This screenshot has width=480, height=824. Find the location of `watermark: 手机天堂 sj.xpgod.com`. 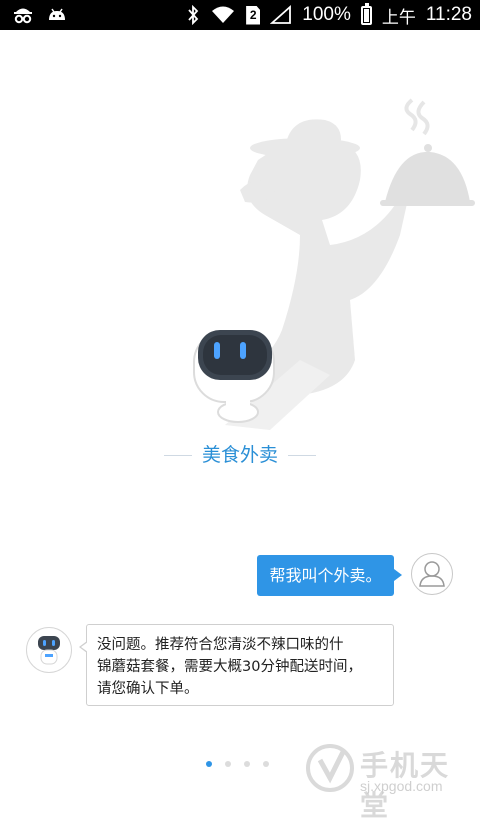

watermark: 手机天堂 sj.xpgod.com is located at coordinates (390, 782).